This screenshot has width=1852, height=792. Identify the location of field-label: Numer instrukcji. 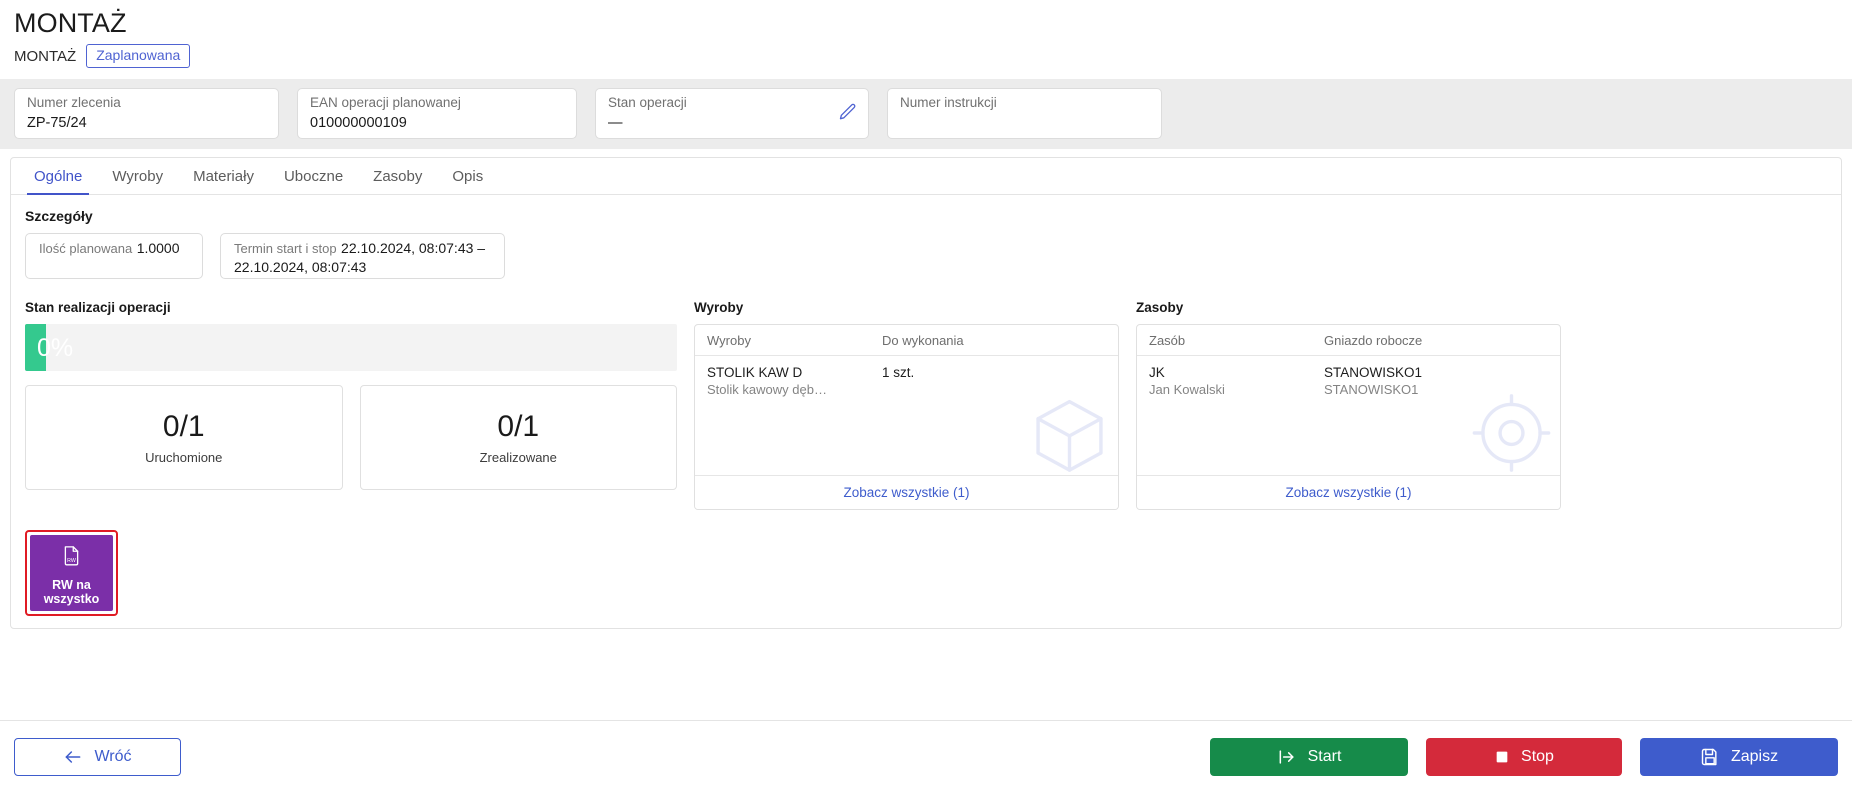
(948, 102).